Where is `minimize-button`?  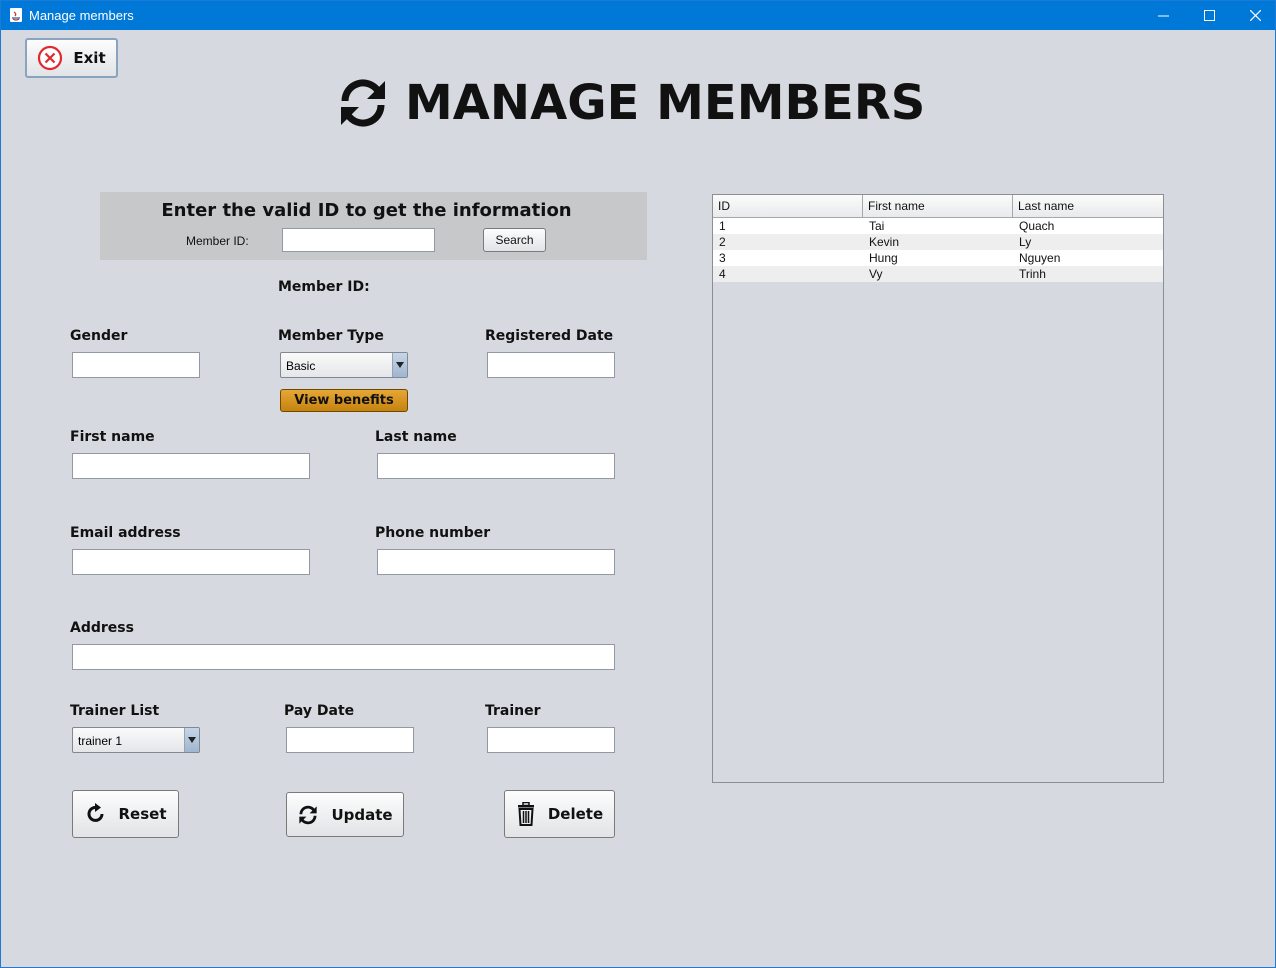
minimize-button is located at coordinates (1163, 15).